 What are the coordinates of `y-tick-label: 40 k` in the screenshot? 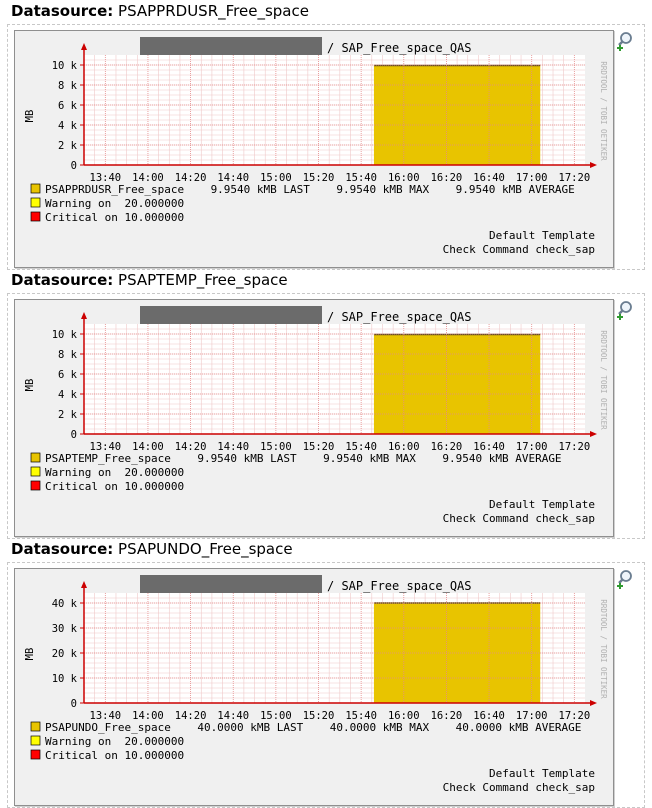 It's located at (65, 604).